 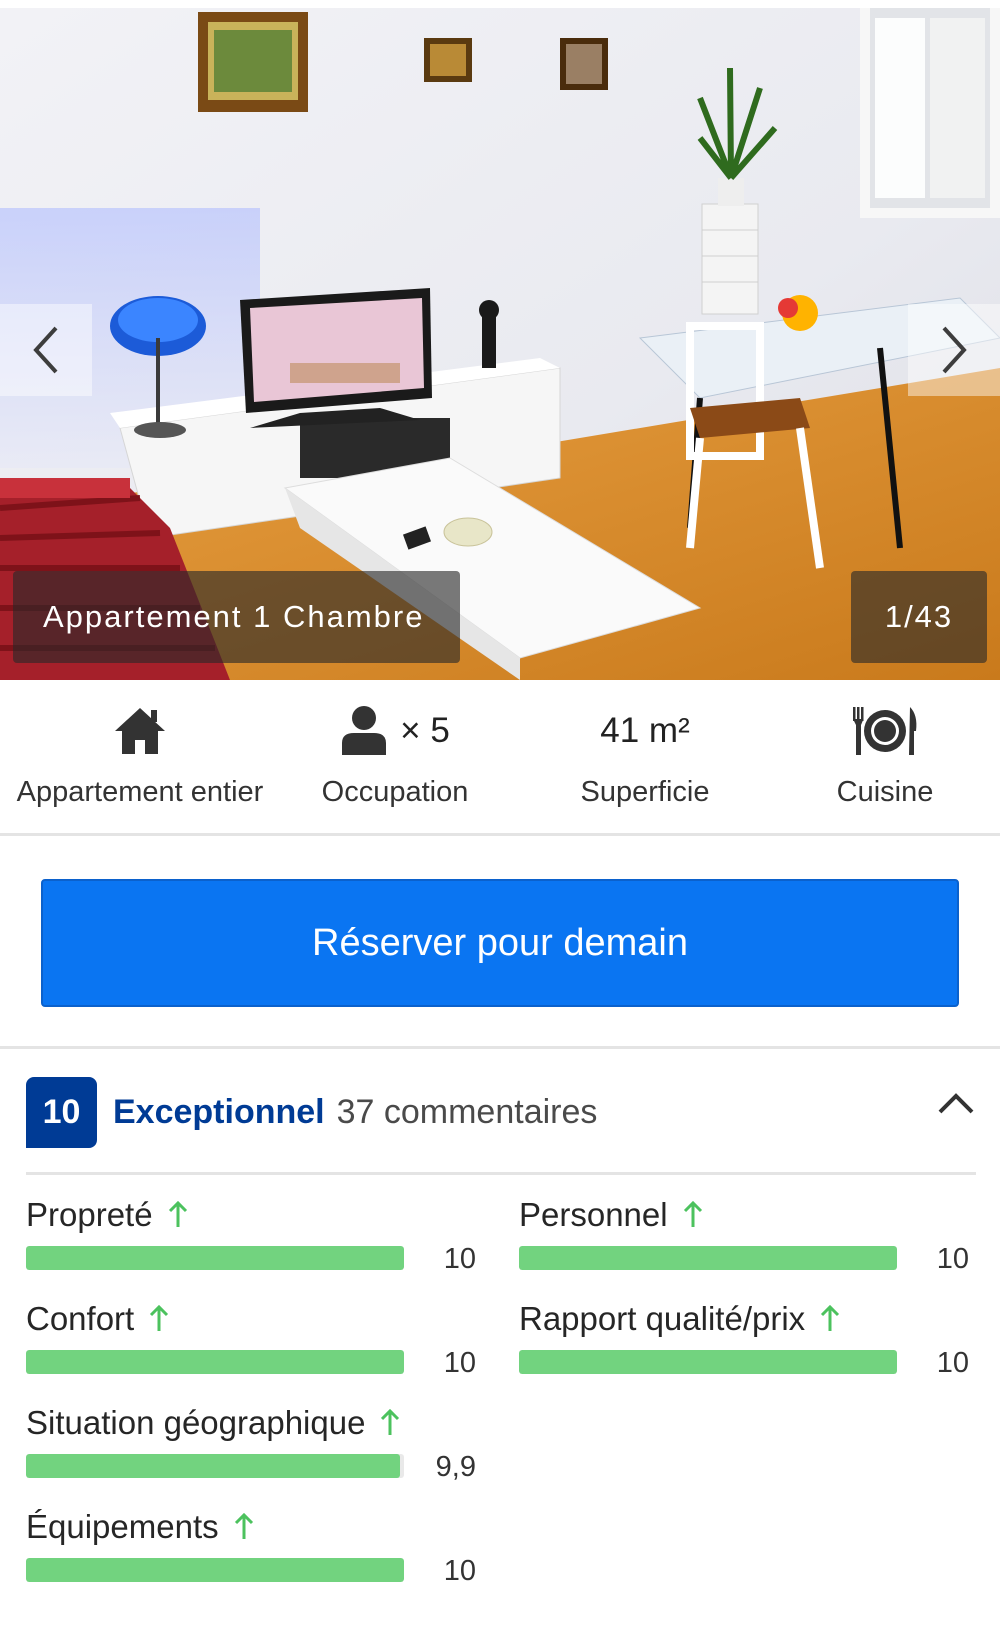 I want to click on chevron-left-icon, so click(x=45, y=350).